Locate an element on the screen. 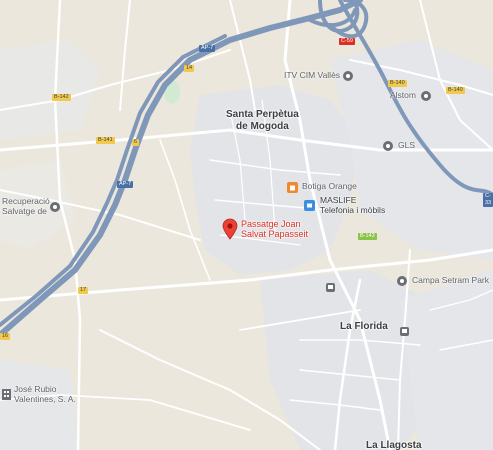 The height and width of the screenshot is (450, 493). road-shield-b140-b: B-140 is located at coordinates (455, 90).